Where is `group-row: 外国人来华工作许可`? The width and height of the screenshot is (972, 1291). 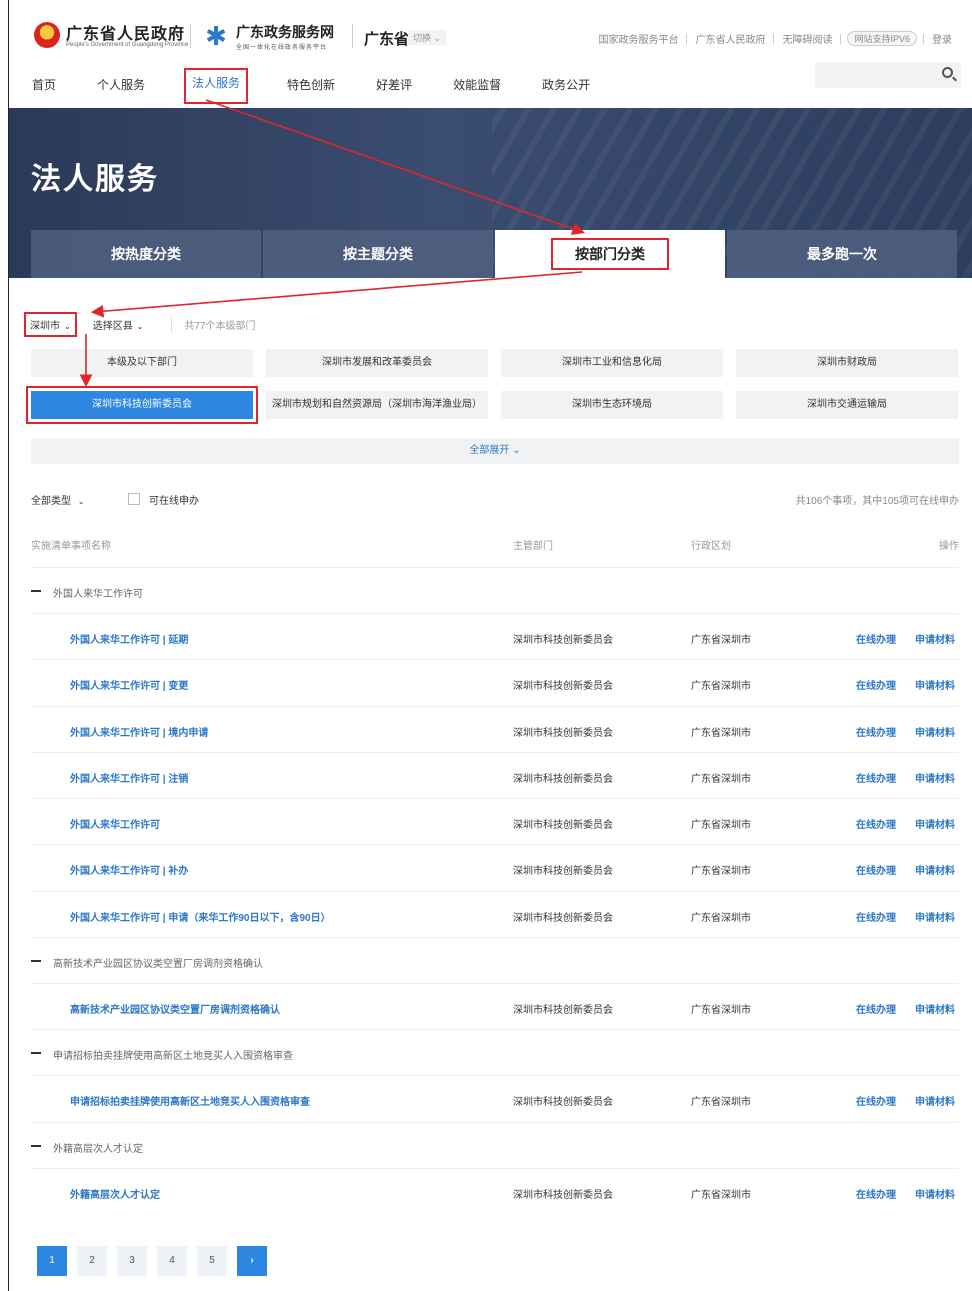
group-row: 外国人来华工作许可 is located at coordinates (495, 590).